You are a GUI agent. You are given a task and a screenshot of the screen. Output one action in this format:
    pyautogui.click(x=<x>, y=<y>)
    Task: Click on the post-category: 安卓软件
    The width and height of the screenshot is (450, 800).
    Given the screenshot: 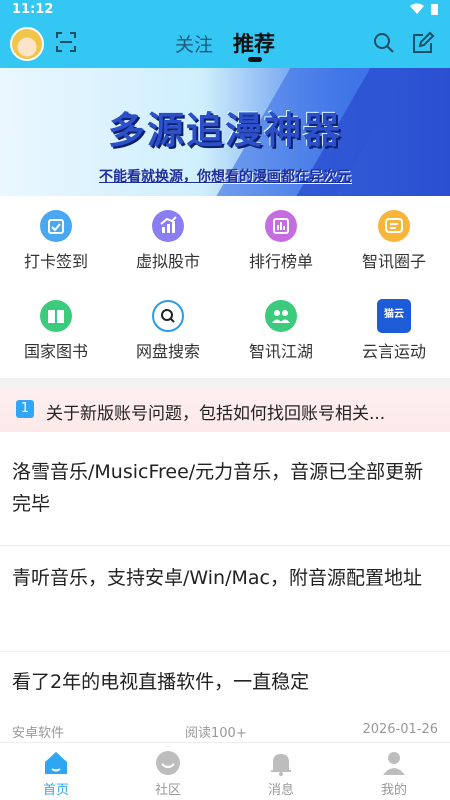 What is the action you would take?
    pyautogui.click(x=38, y=733)
    